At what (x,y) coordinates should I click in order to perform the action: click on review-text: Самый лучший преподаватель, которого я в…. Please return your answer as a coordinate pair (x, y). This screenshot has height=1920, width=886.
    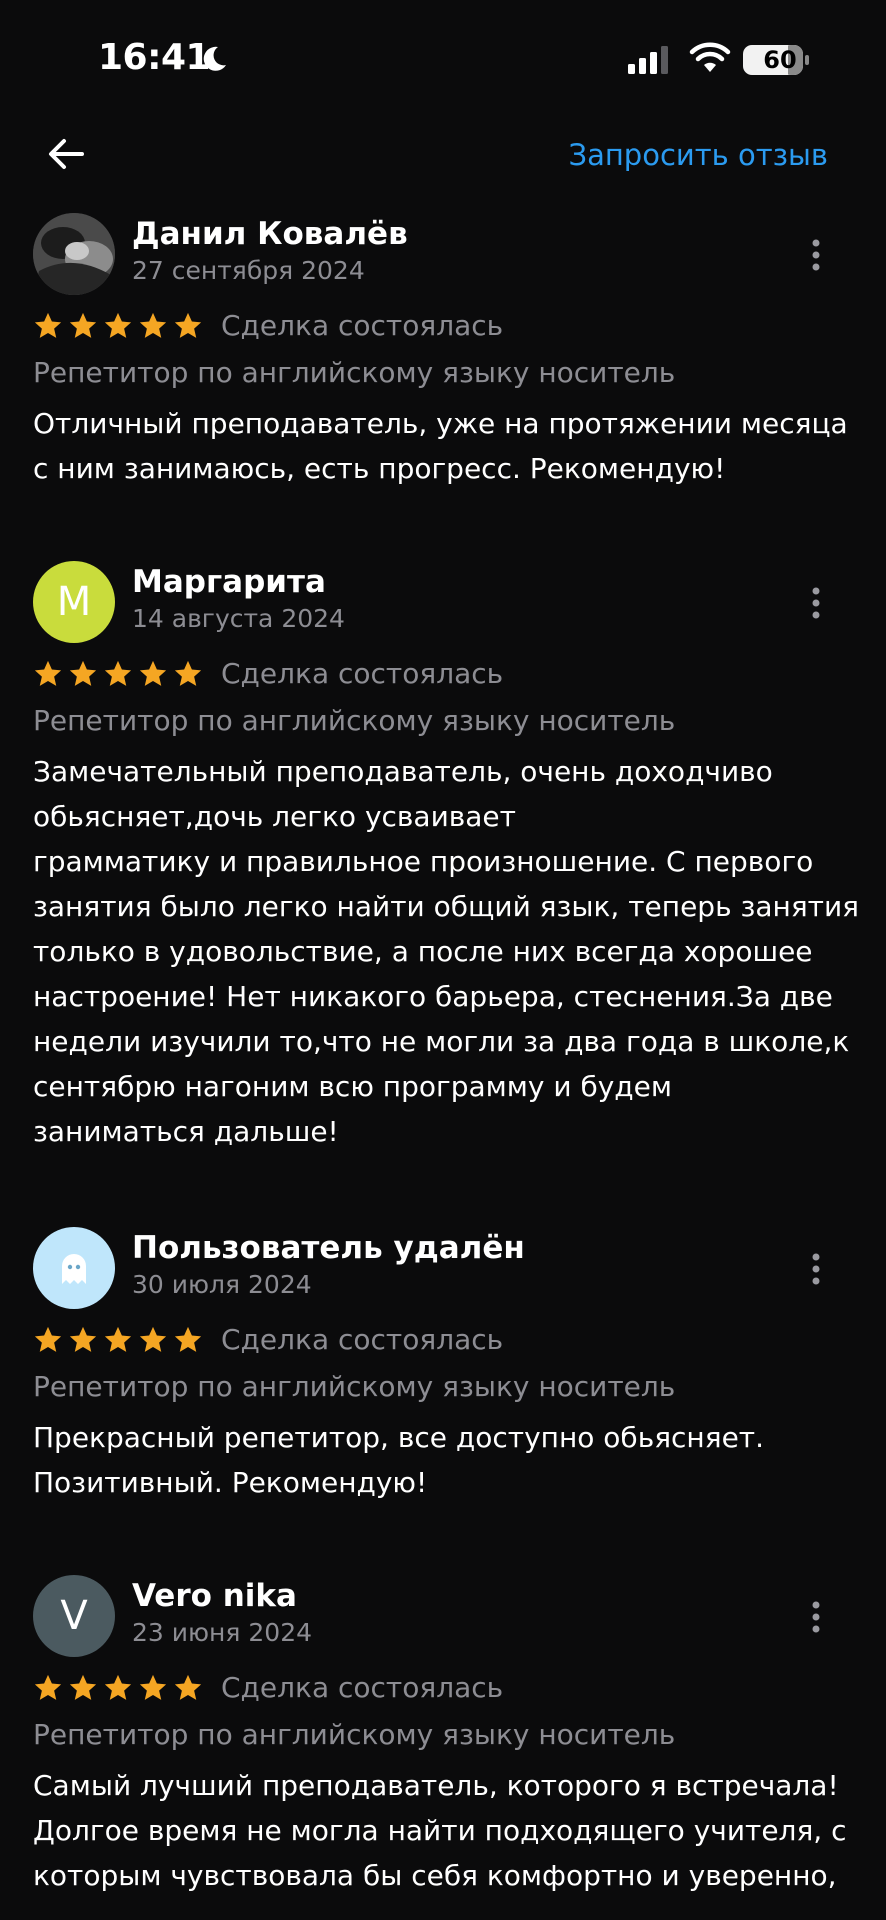
    Looking at the image, I should click on (440, 1830).